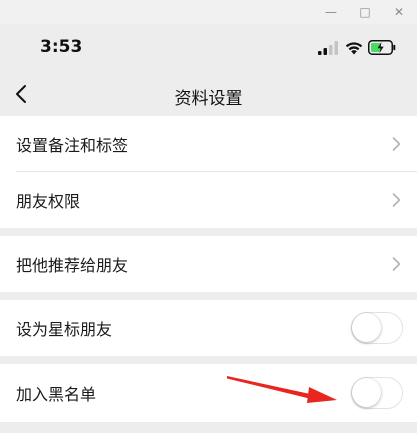 This screenshot has height=433, width=417. What do you see at coordinates (208, 264) in the screenshot?
I see `list-item-recommend-to-friend: 把他推荐给朋友` at bounding box center [208, 264].